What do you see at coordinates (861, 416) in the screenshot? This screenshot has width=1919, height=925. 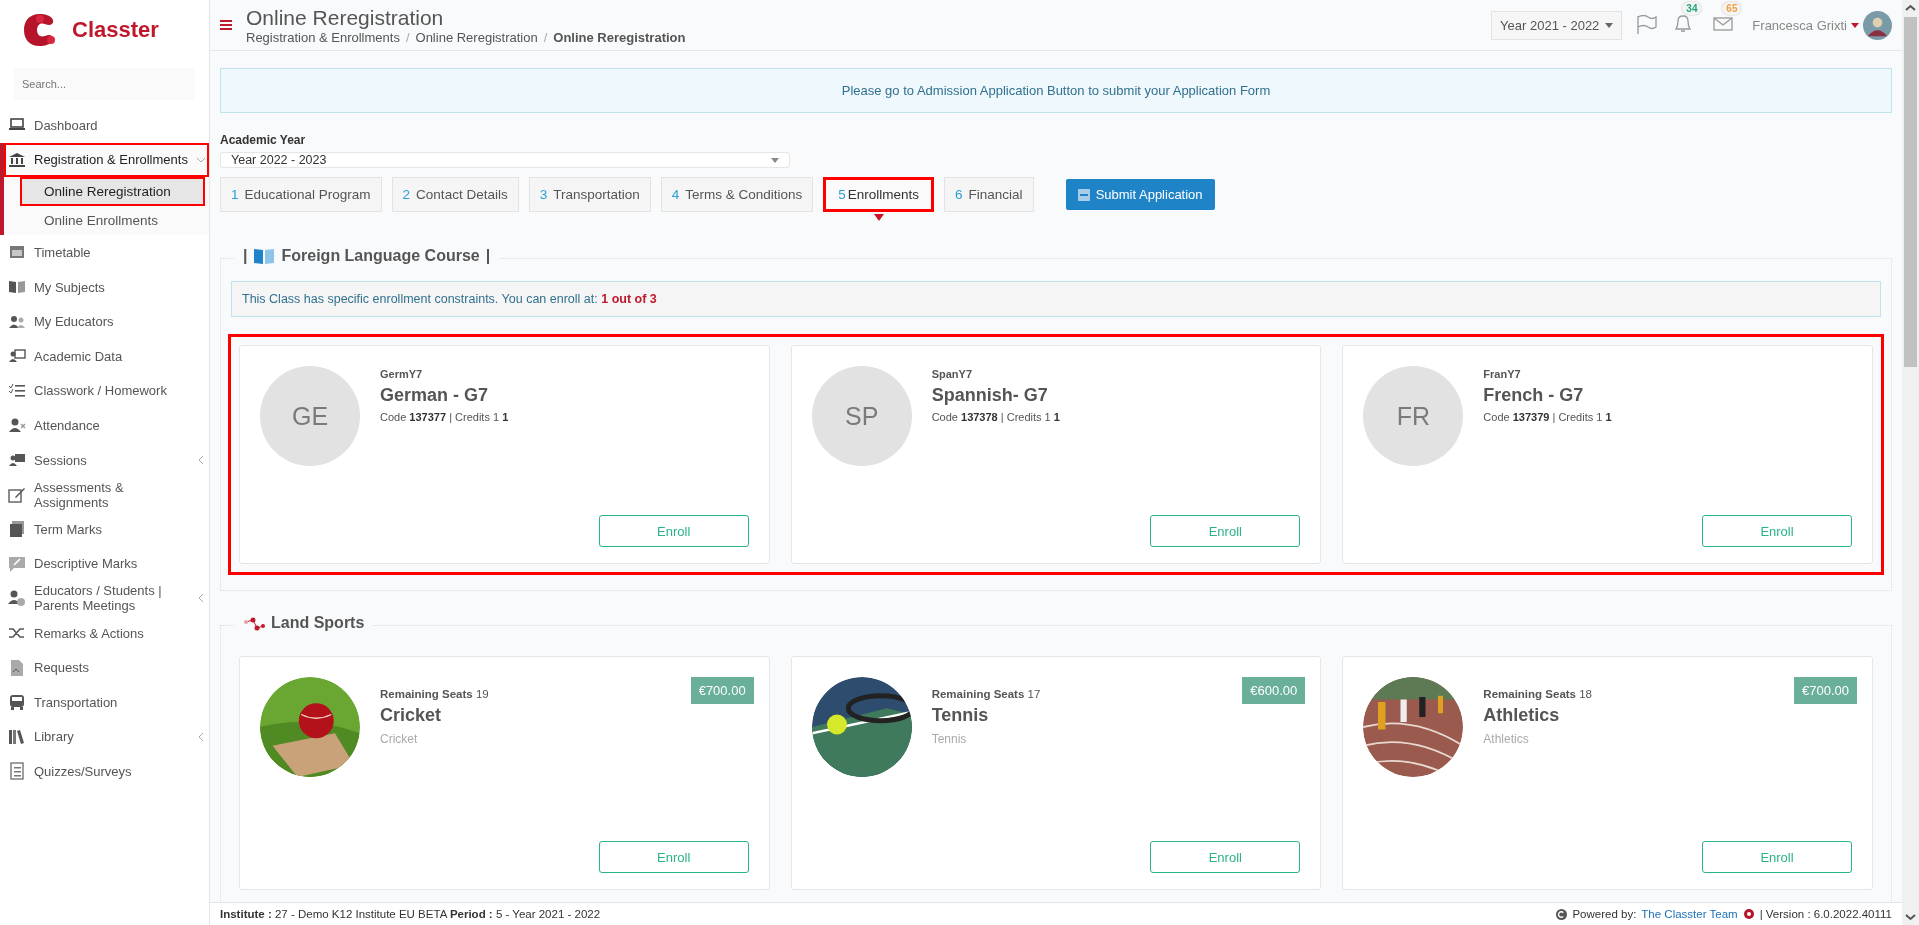 I see `initials-avatar: SP` at bounding box center [861, 416].